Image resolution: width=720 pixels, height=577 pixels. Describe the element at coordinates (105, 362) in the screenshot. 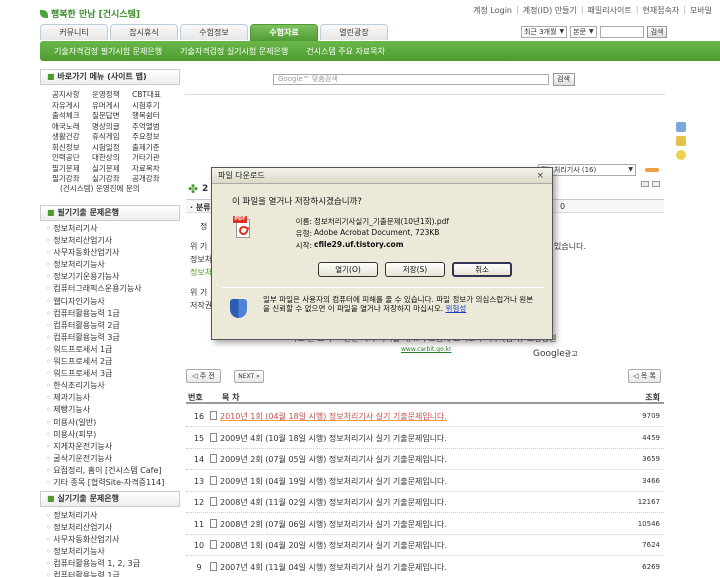

I see `sidebar-item: 워드프로세서 2급` at that location.